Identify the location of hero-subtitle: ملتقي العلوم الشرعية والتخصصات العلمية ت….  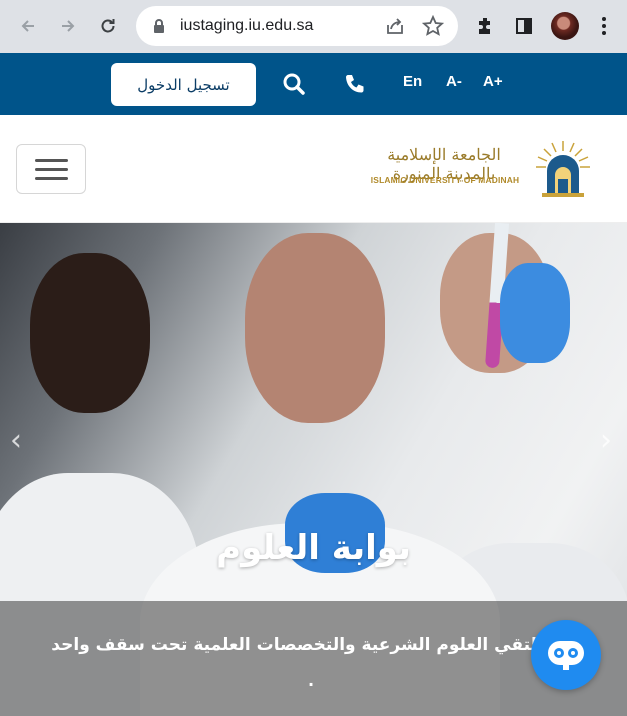
(299, 645).